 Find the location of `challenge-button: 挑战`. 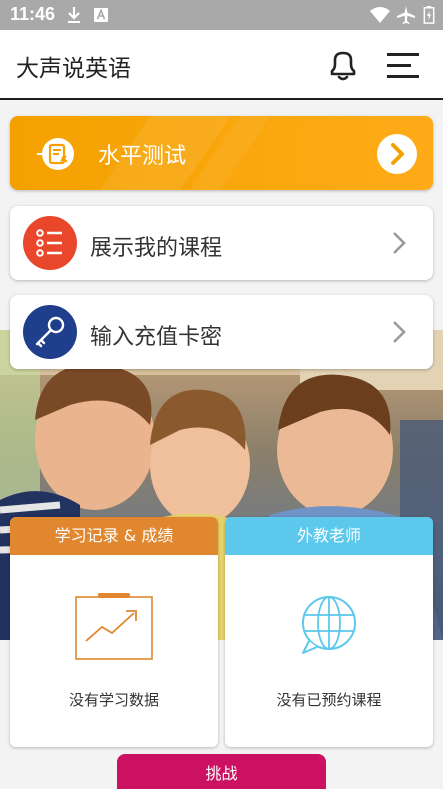

challenge-button: 挑战 is located at coordinates (221, 771).